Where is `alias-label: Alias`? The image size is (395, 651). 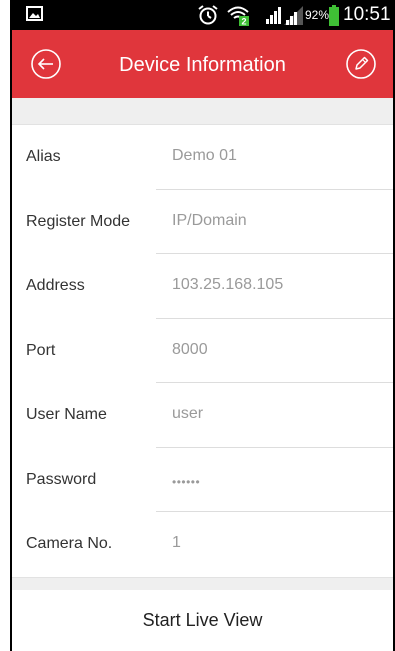
alias-label: Alias is located at coordinates (43, 156).